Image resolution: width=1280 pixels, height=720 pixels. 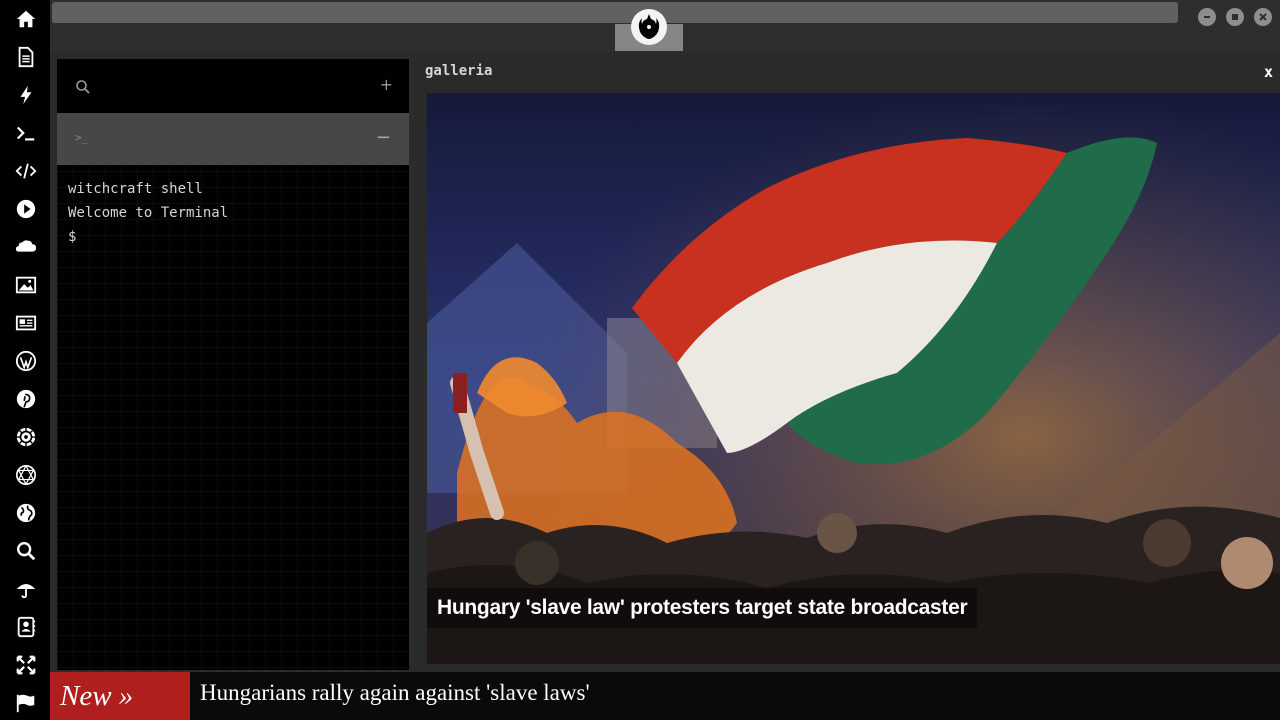 What do you see at coordinates (649, 27) in the screenshot?
I see `rebel-alliance-icon` at bounding box center [649, 27].